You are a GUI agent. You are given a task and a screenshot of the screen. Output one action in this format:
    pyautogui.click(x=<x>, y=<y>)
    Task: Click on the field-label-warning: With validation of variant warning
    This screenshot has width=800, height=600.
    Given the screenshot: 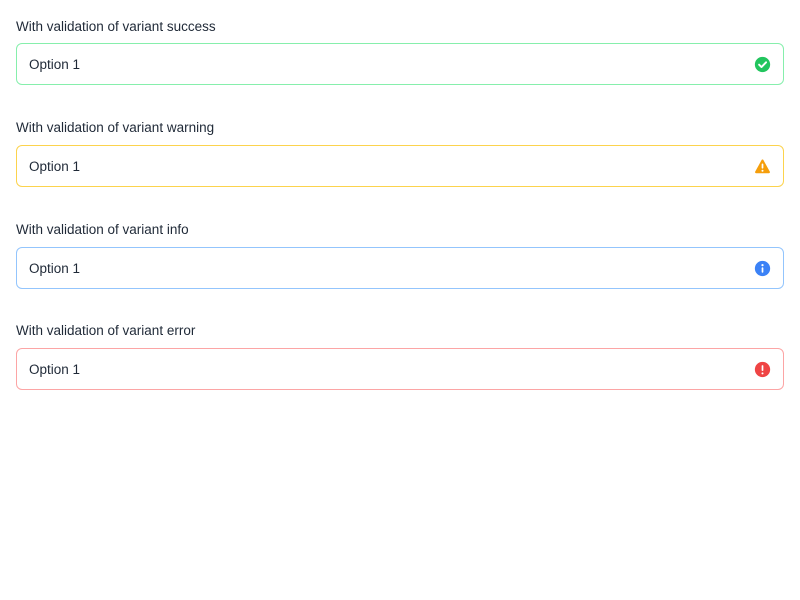 What is the action you would take?
    pyautogui.click(x=115, y=127)
    